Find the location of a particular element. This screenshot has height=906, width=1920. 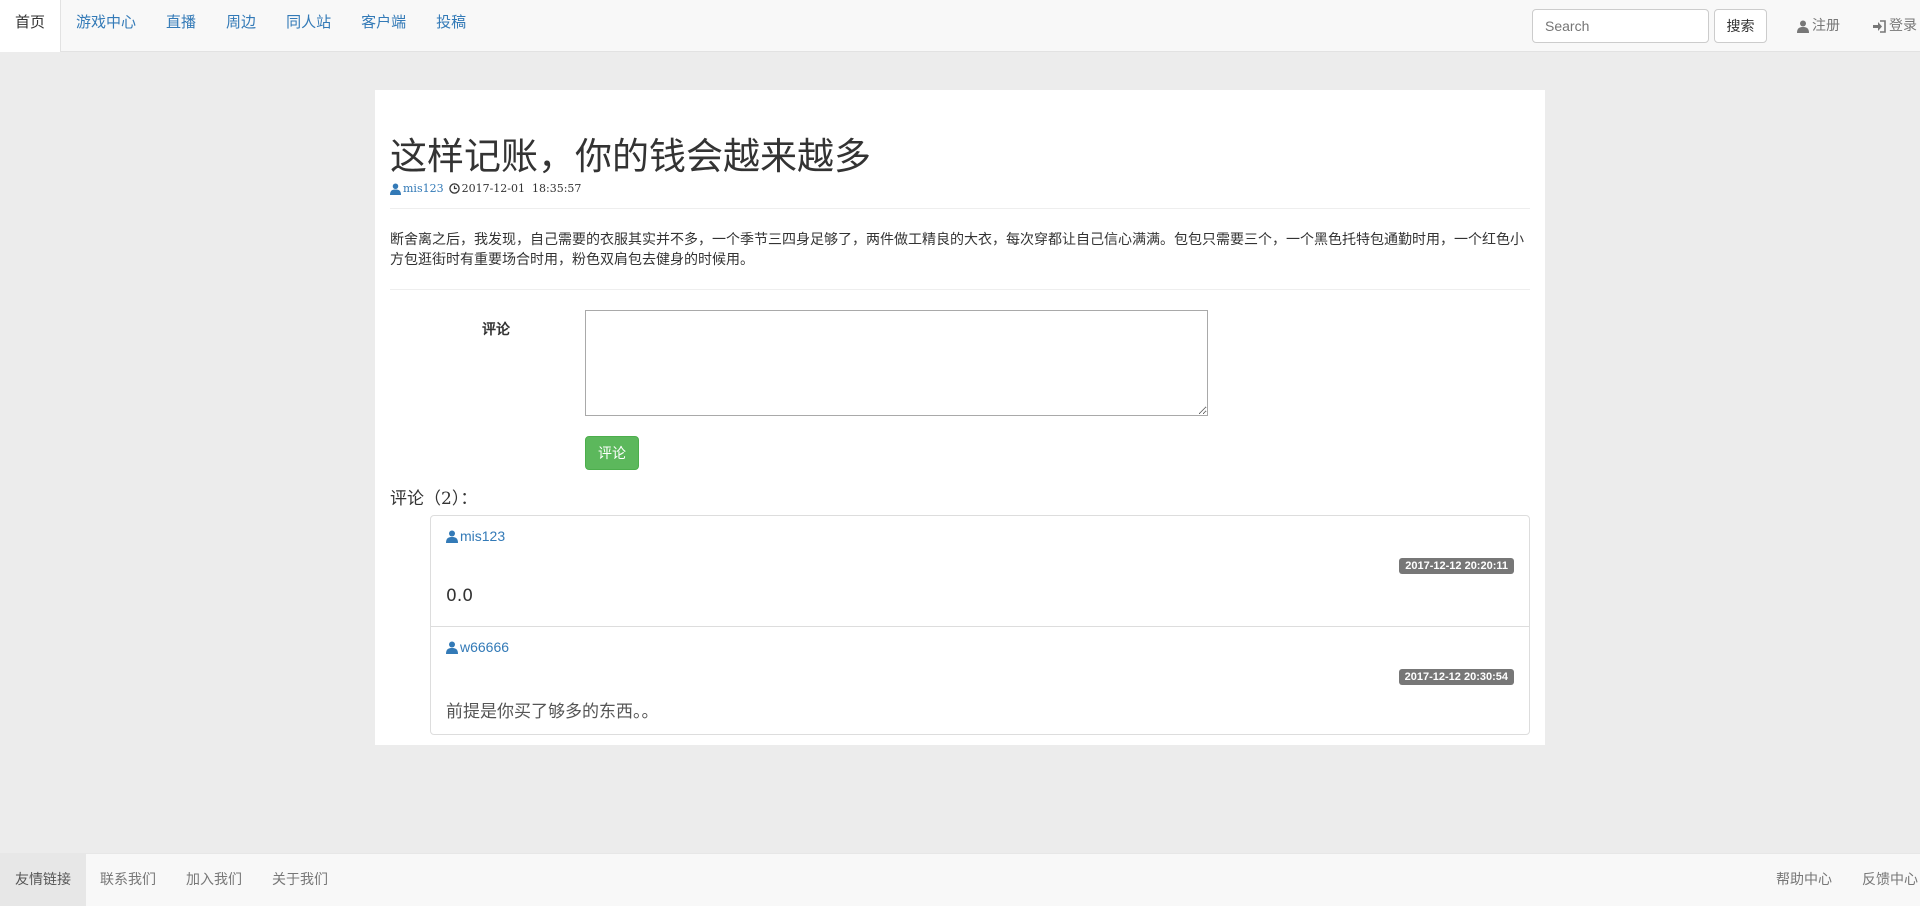

clock-icon is located at coordinates (454, 188).